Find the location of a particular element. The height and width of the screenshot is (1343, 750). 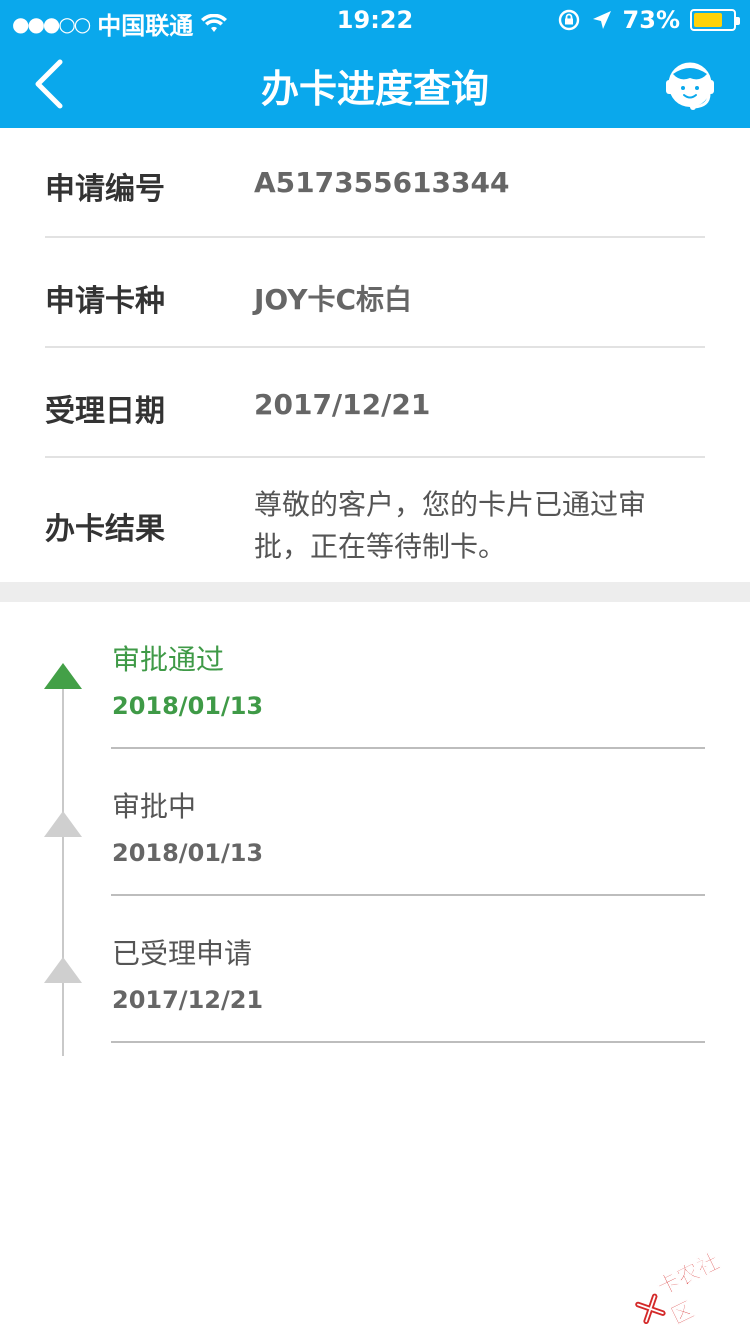

info-value: 尊敬的客户，您的卡片已通过审批，正在等待制卡。 is located at coordinates (464, 526).